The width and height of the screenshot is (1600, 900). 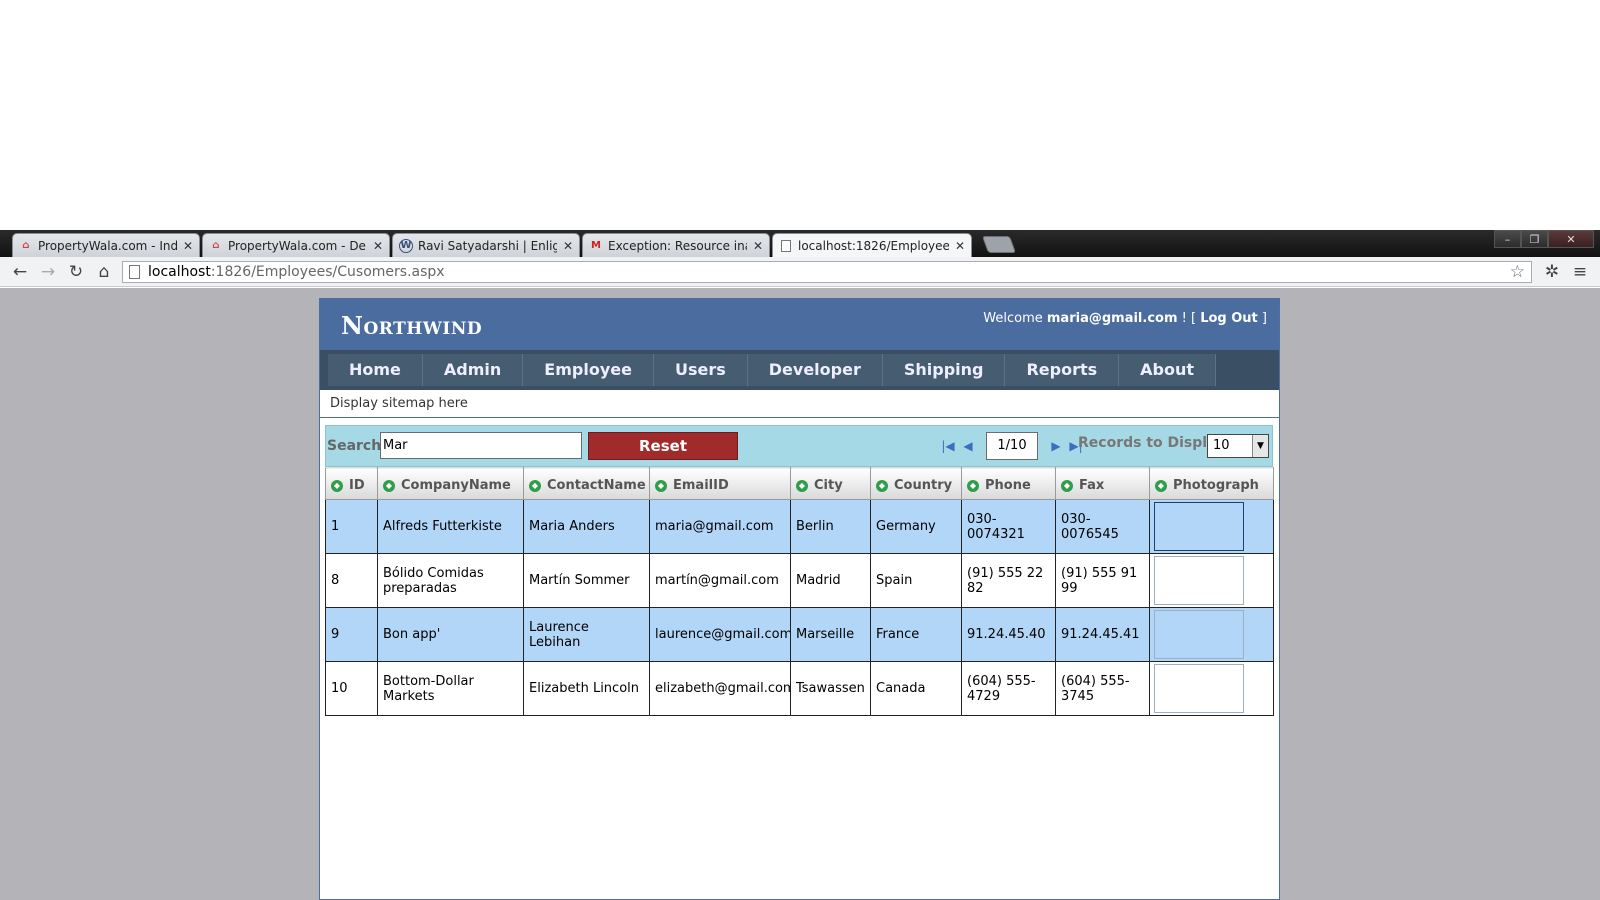 I want to click on cell-country: France, so click(x=916, y=634).